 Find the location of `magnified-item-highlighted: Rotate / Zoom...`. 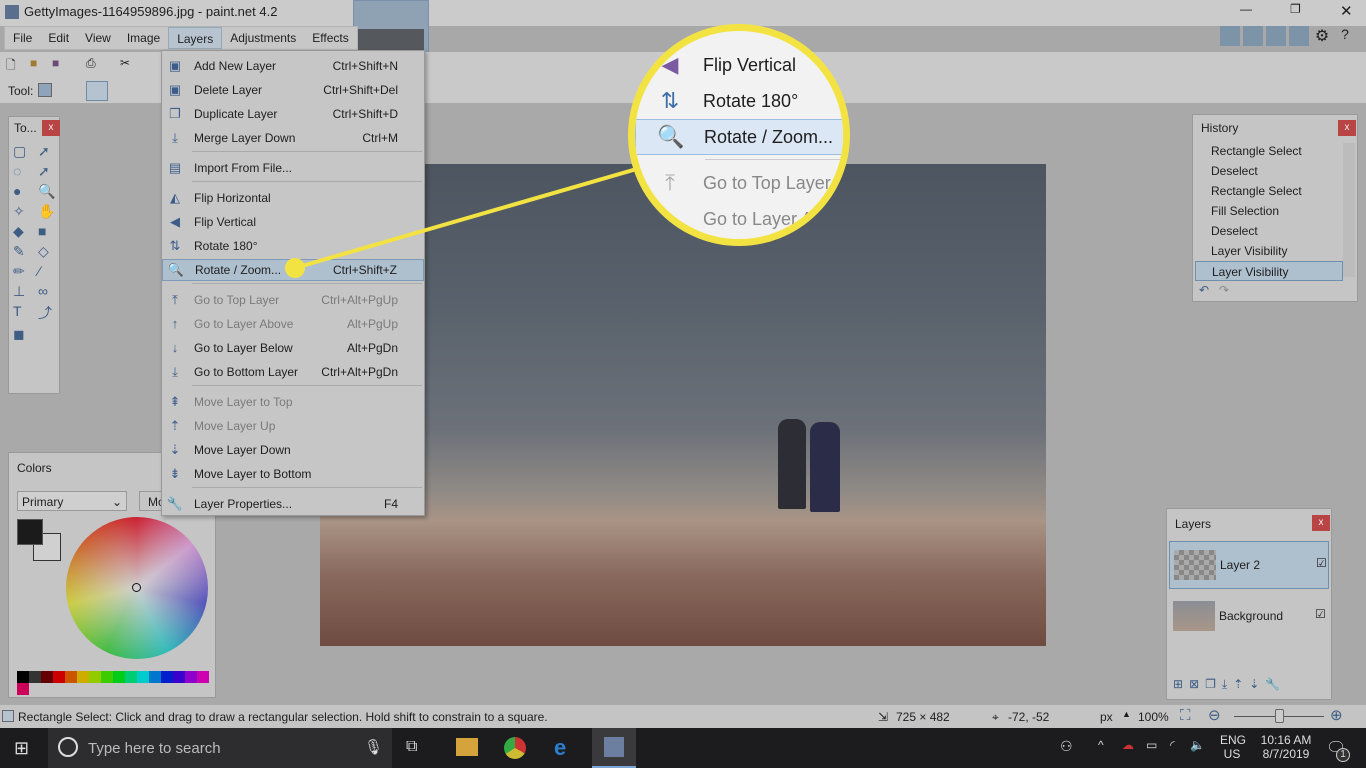

magnified-item-highlighted: Rotate / Zoom... is located at coordinates (769, 136).